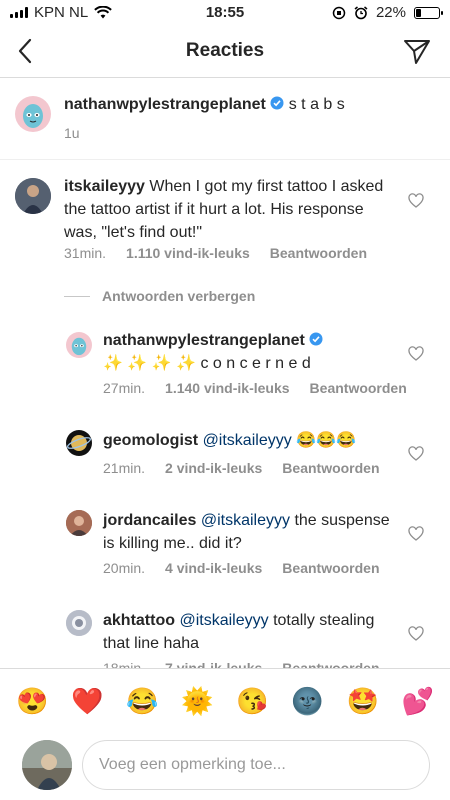  I want to click on battery-fill, so click(418, 12).